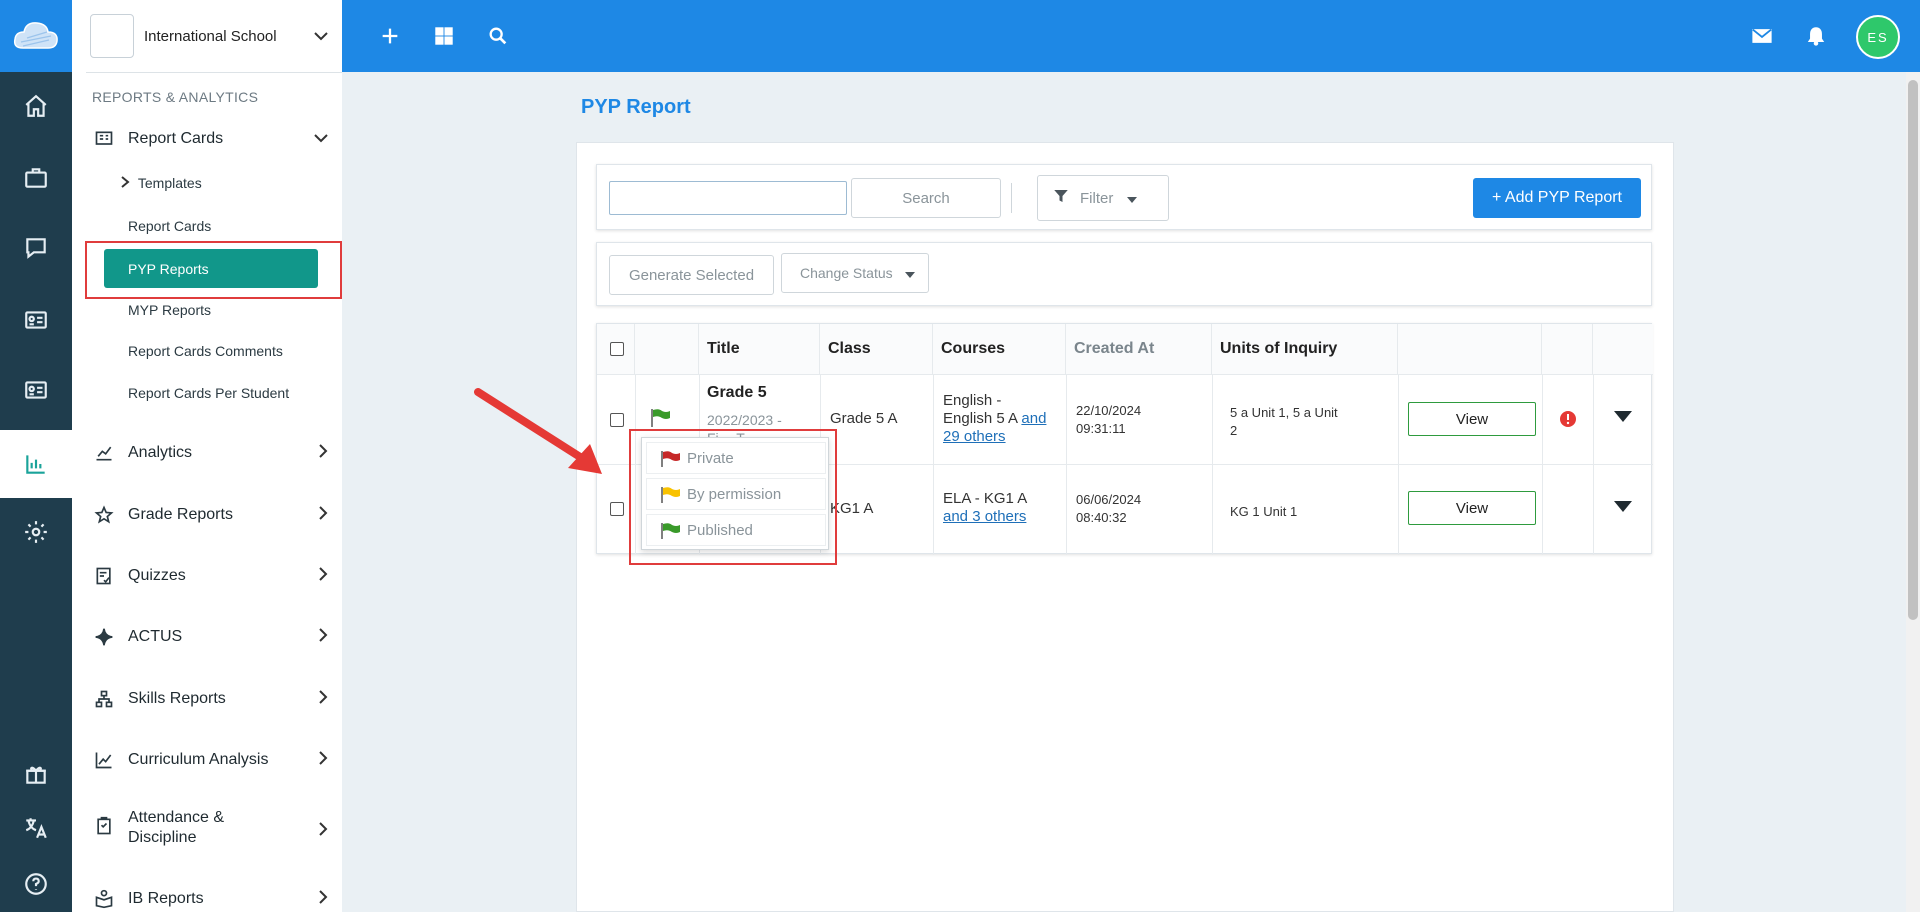  What do you see at coordinates (1305, 349) in the screenshot?
I see `column-header-units-of-inquiry: Units of Inquiry` at bounding box center [1305, 349].